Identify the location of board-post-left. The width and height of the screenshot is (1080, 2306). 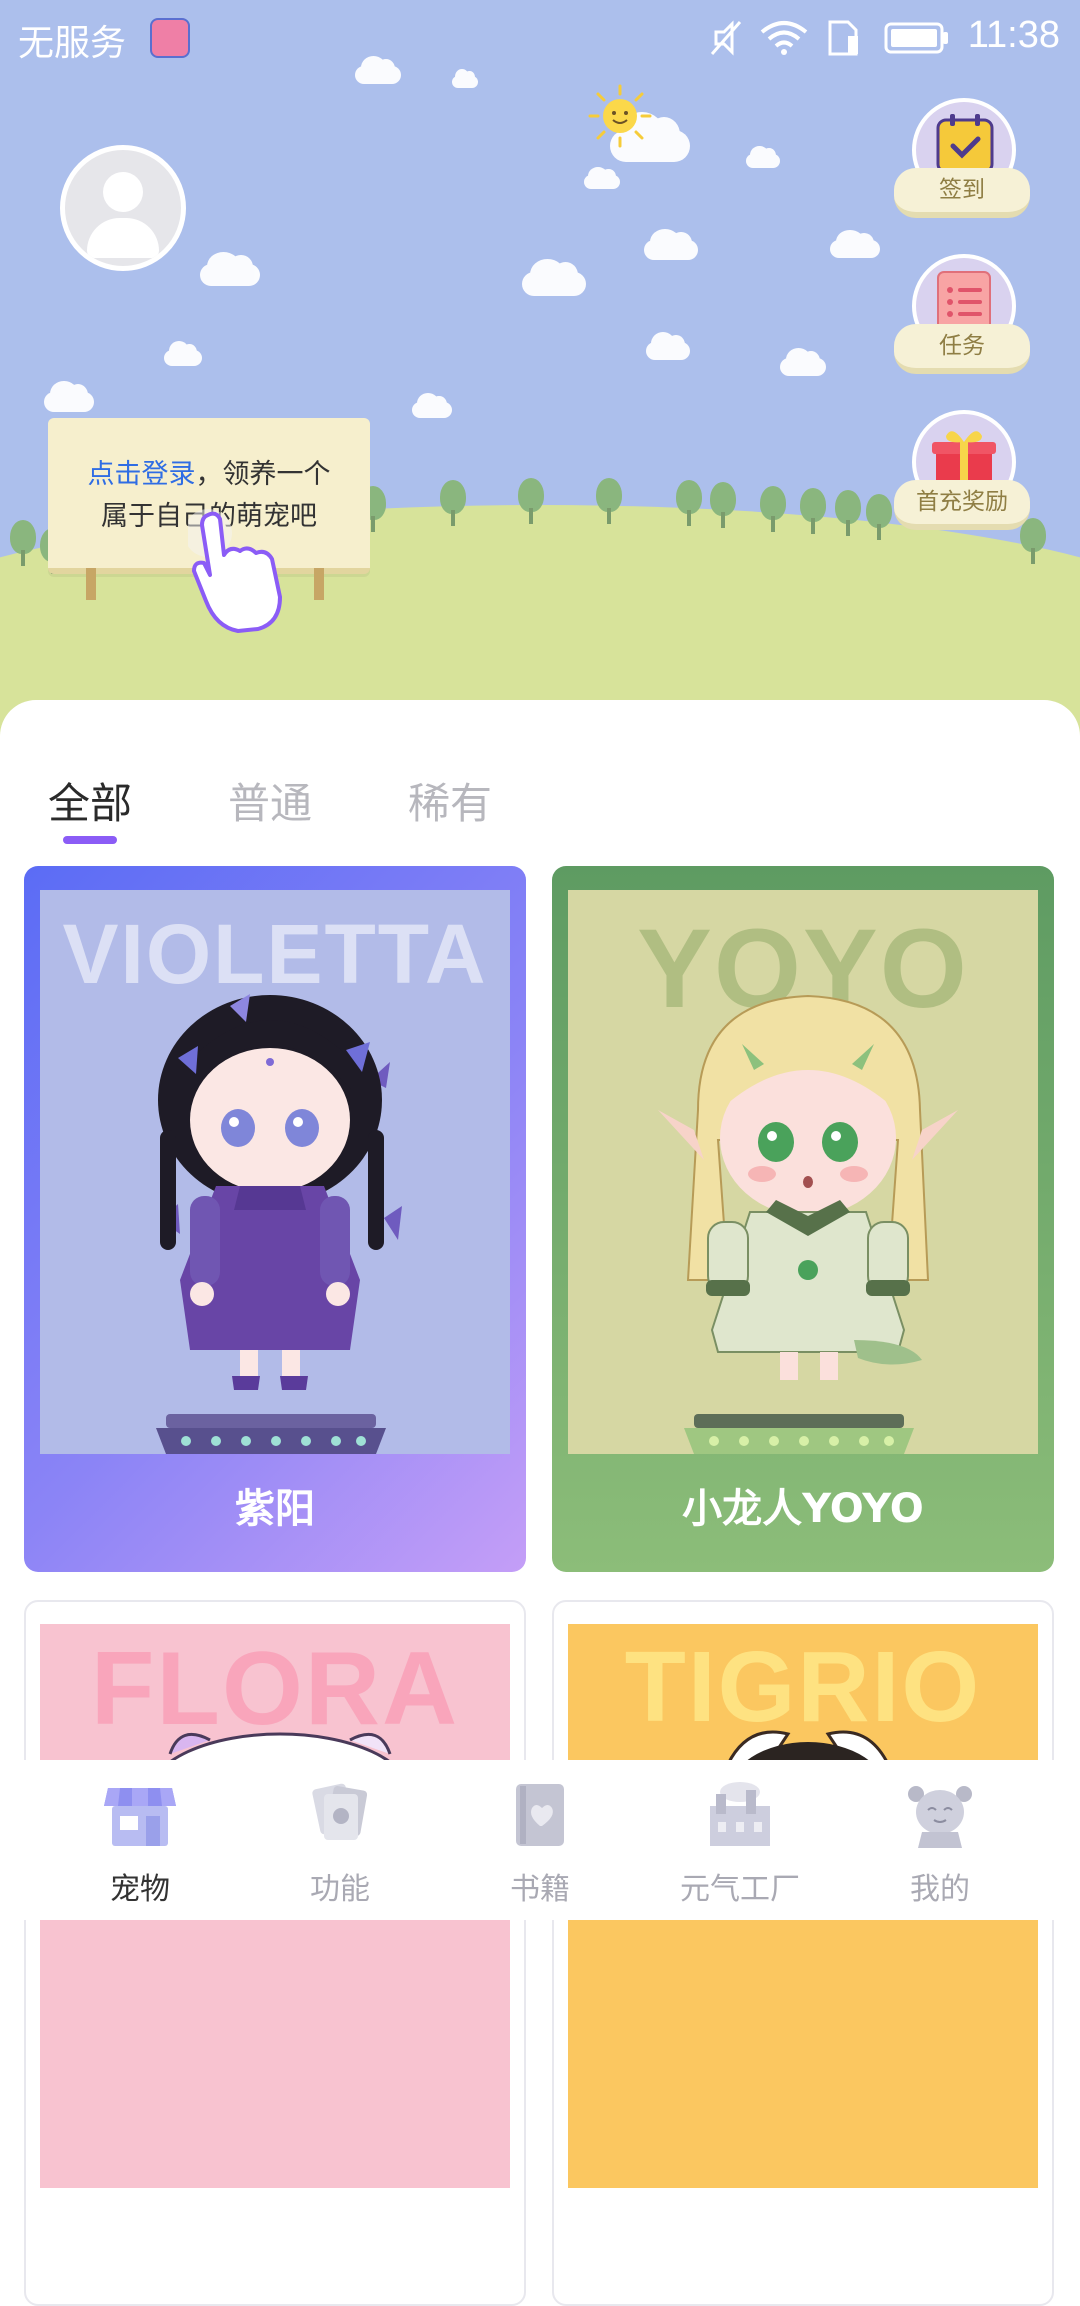
(91, 584).